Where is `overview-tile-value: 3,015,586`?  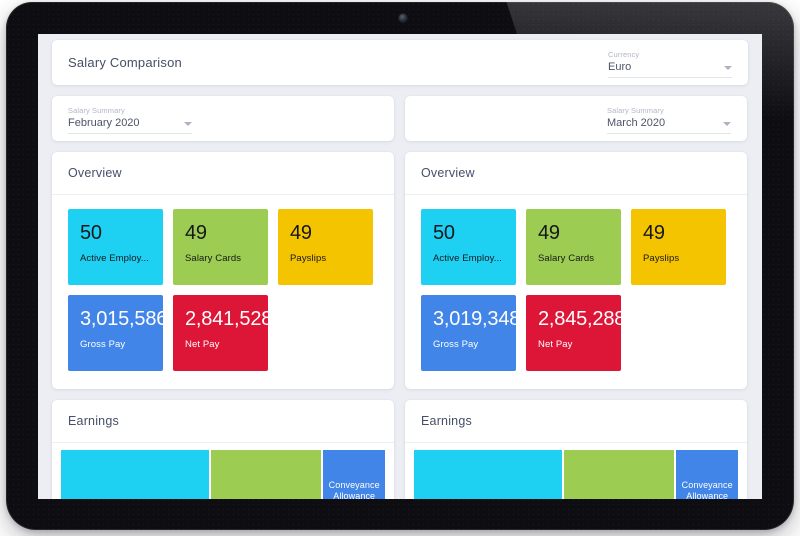
overview-tile-value: 3,015,586 is located at coordinates (124, 319).